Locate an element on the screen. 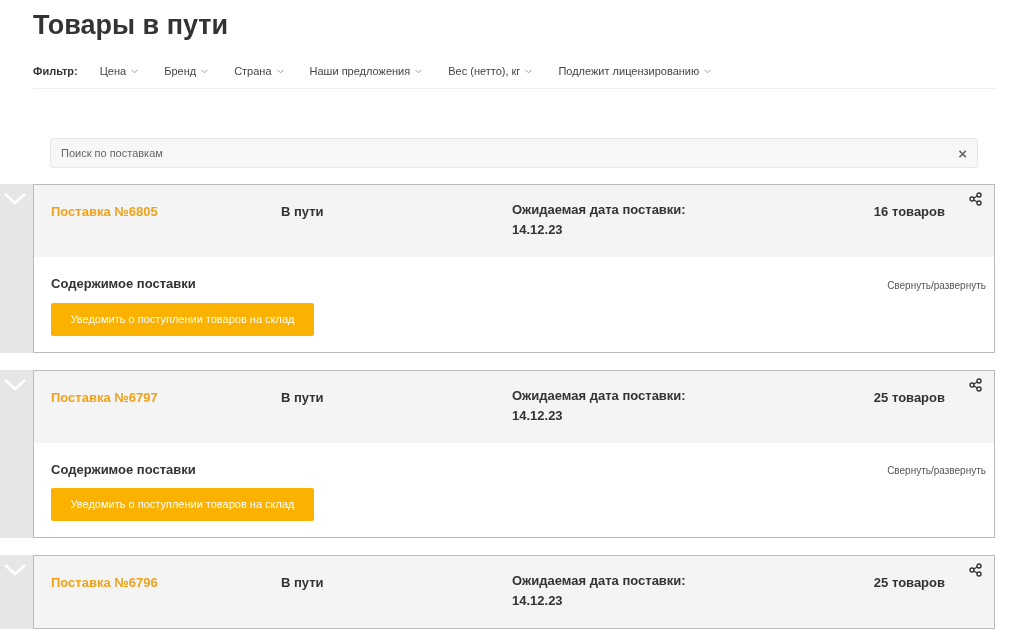  filter-label: Фильтр: is located at coordinates (55, 72).